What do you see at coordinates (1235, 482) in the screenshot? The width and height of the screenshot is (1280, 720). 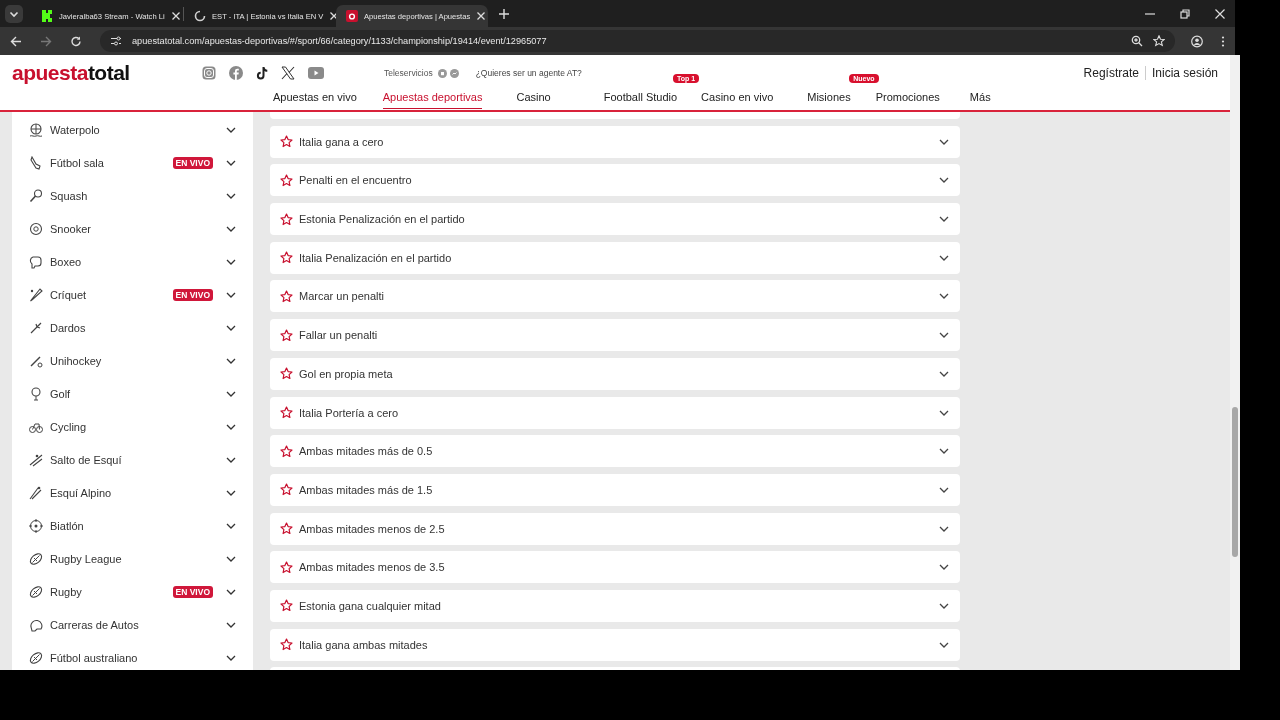 I see `scrollbar-thumb` at bounding box center [1235, 482].